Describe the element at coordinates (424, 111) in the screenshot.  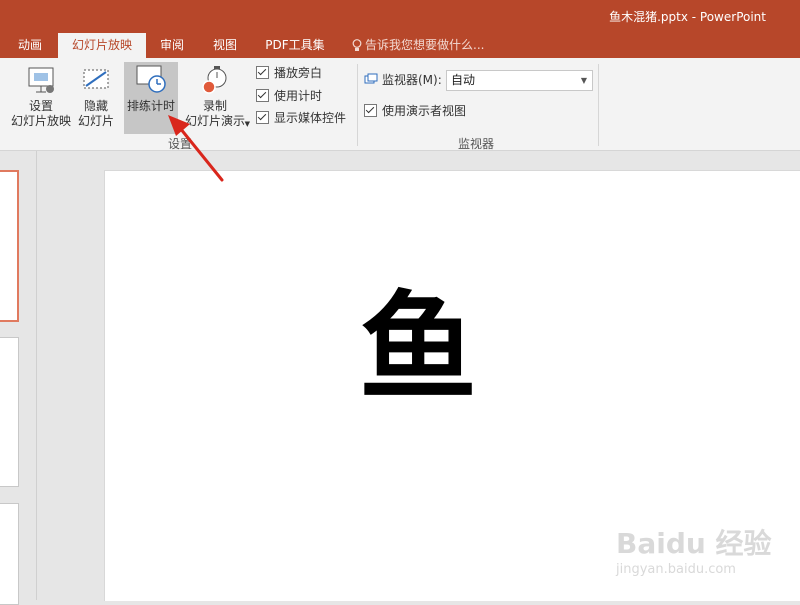
I see `presenter-view-label: 使用演示者视图` at that location.